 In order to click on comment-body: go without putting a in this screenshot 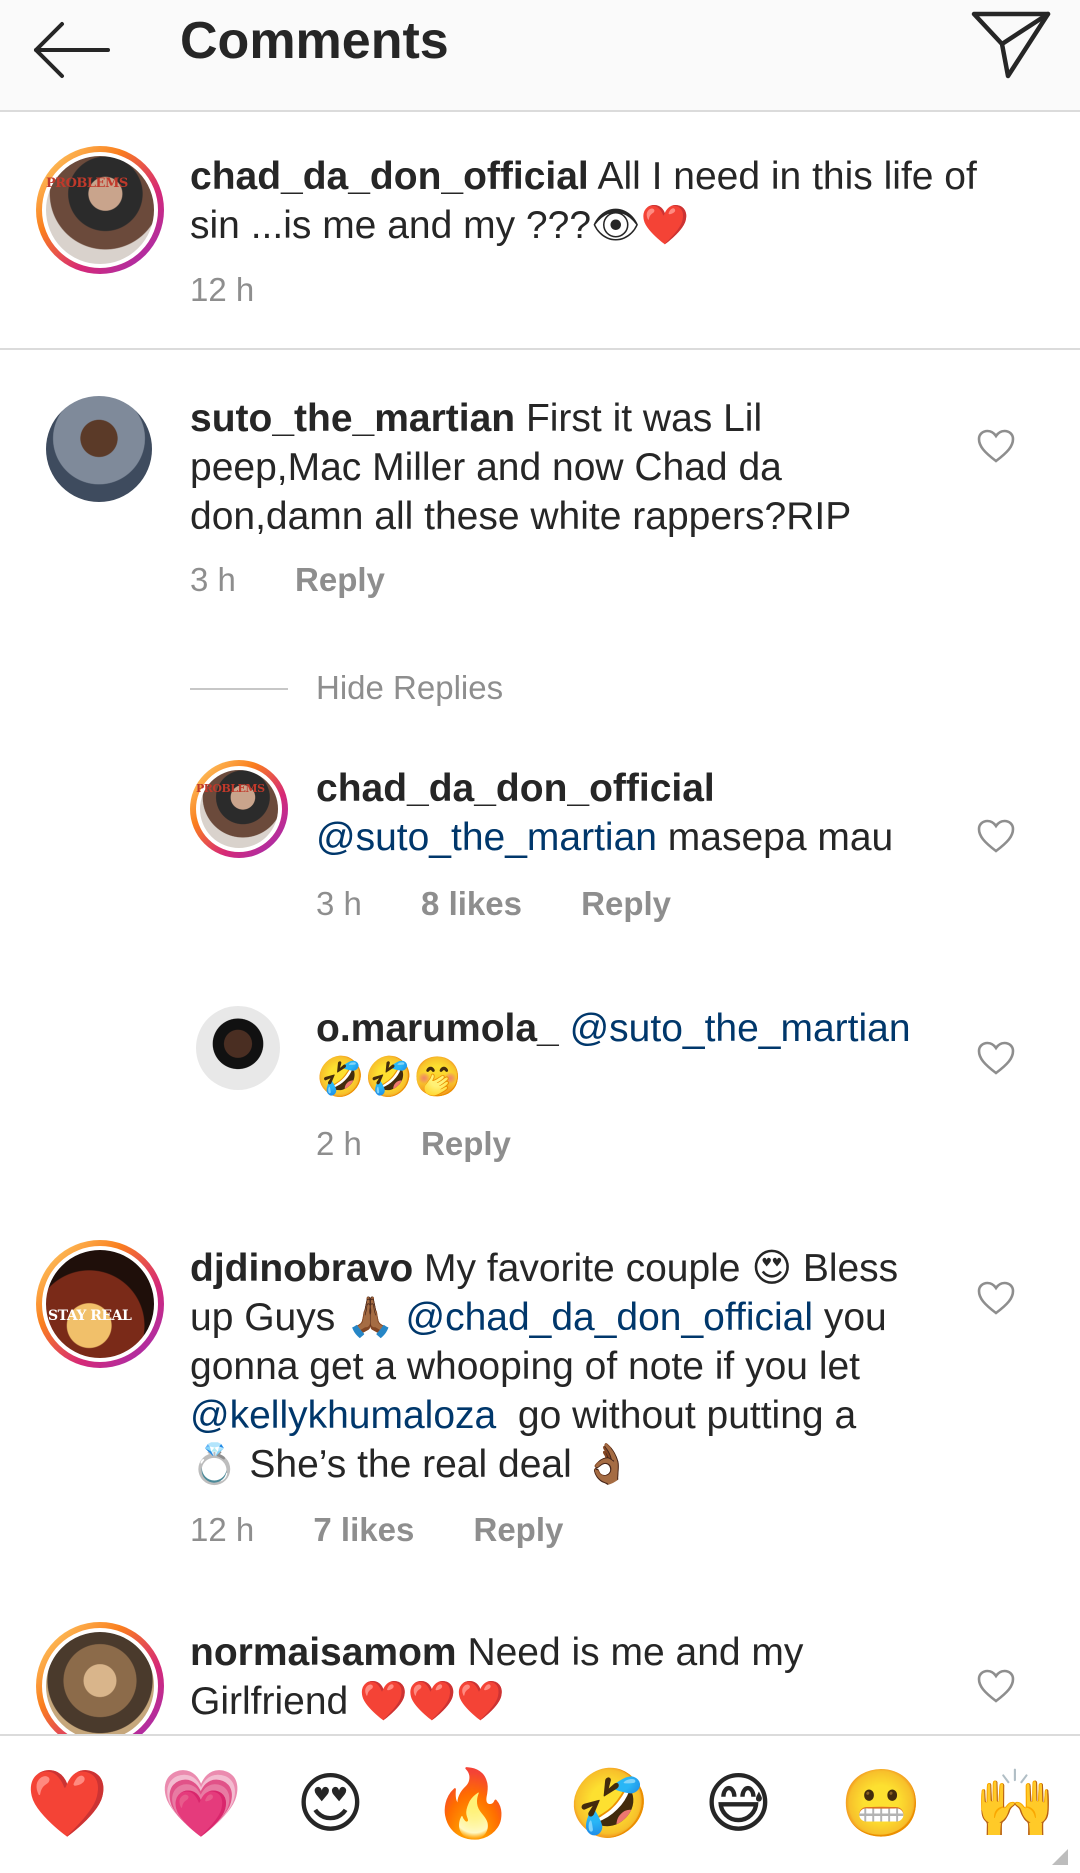, I will do `click(676, 1415)`.